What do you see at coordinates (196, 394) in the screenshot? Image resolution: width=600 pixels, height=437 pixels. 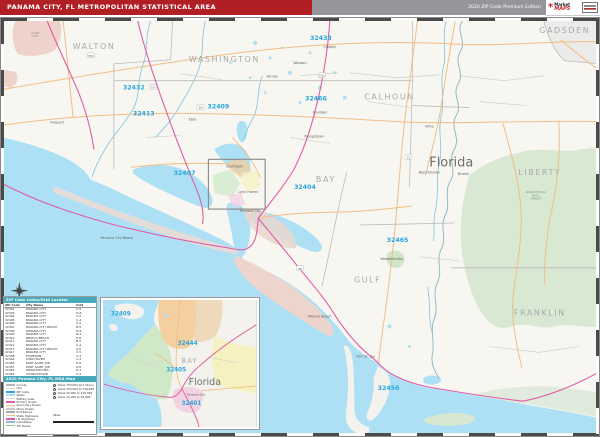 I see `inset-town-label-panama-city: Panama City` at bounding box center [196, 394].